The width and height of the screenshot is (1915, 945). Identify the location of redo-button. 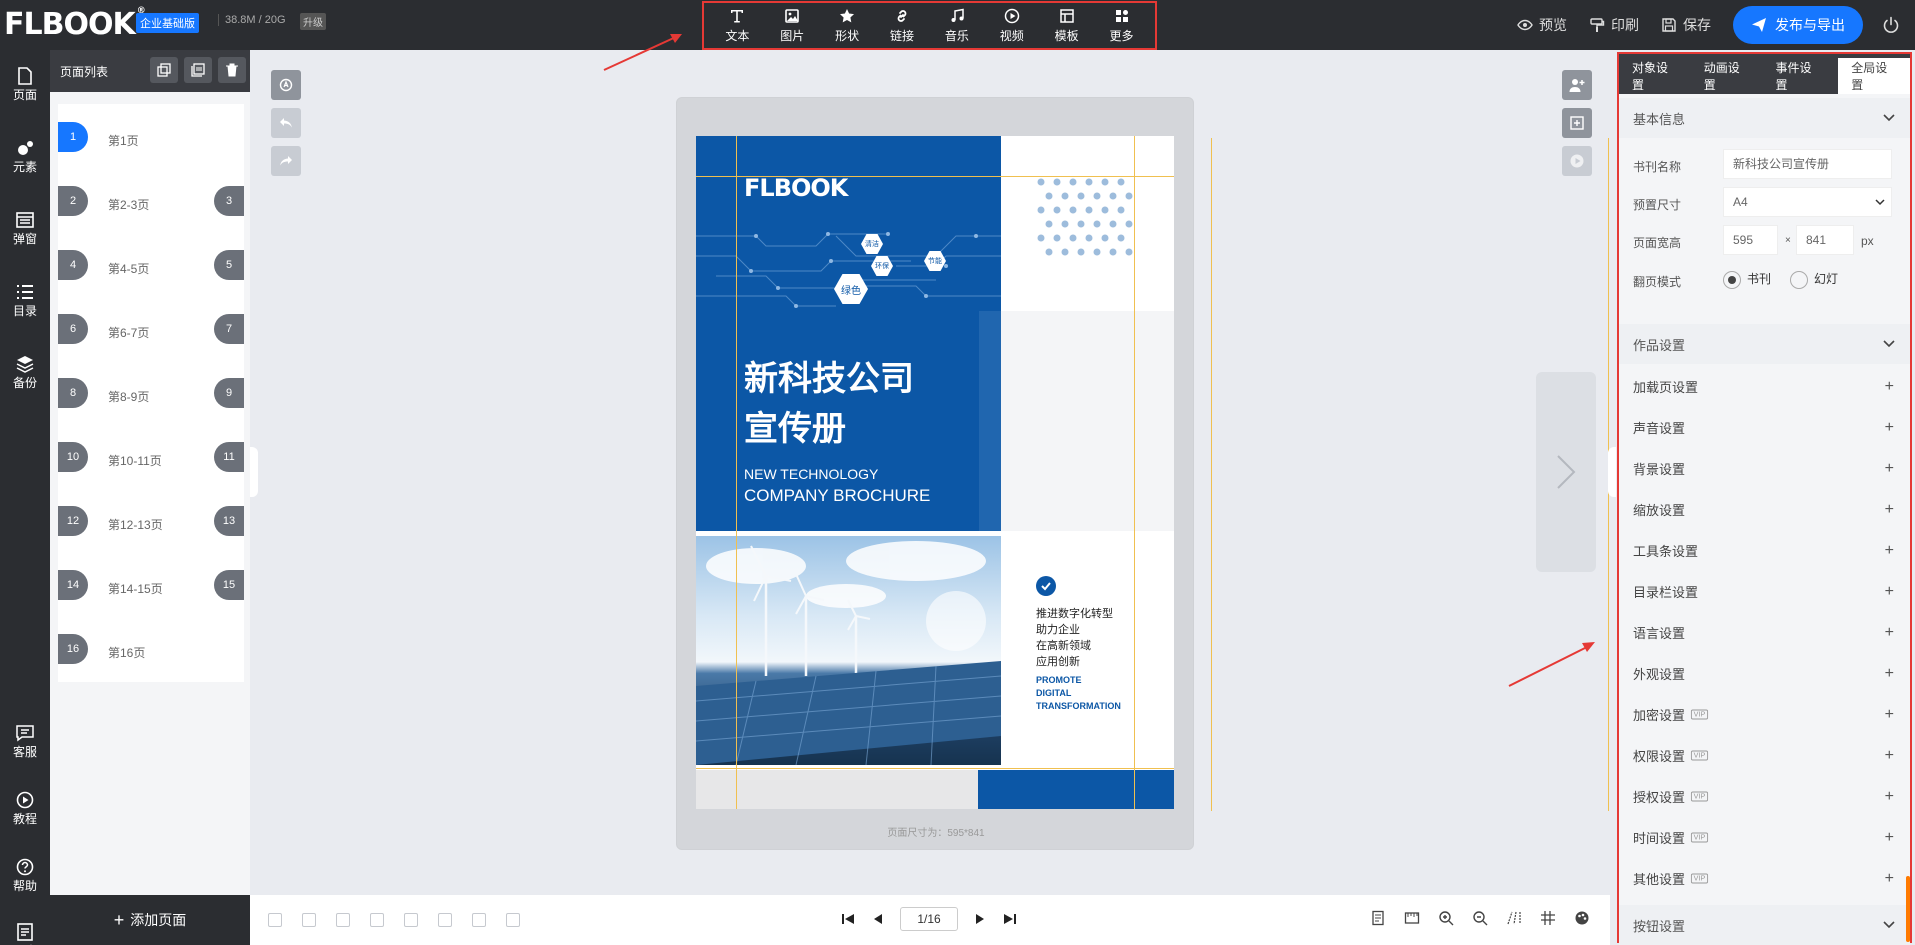
(286, 161).